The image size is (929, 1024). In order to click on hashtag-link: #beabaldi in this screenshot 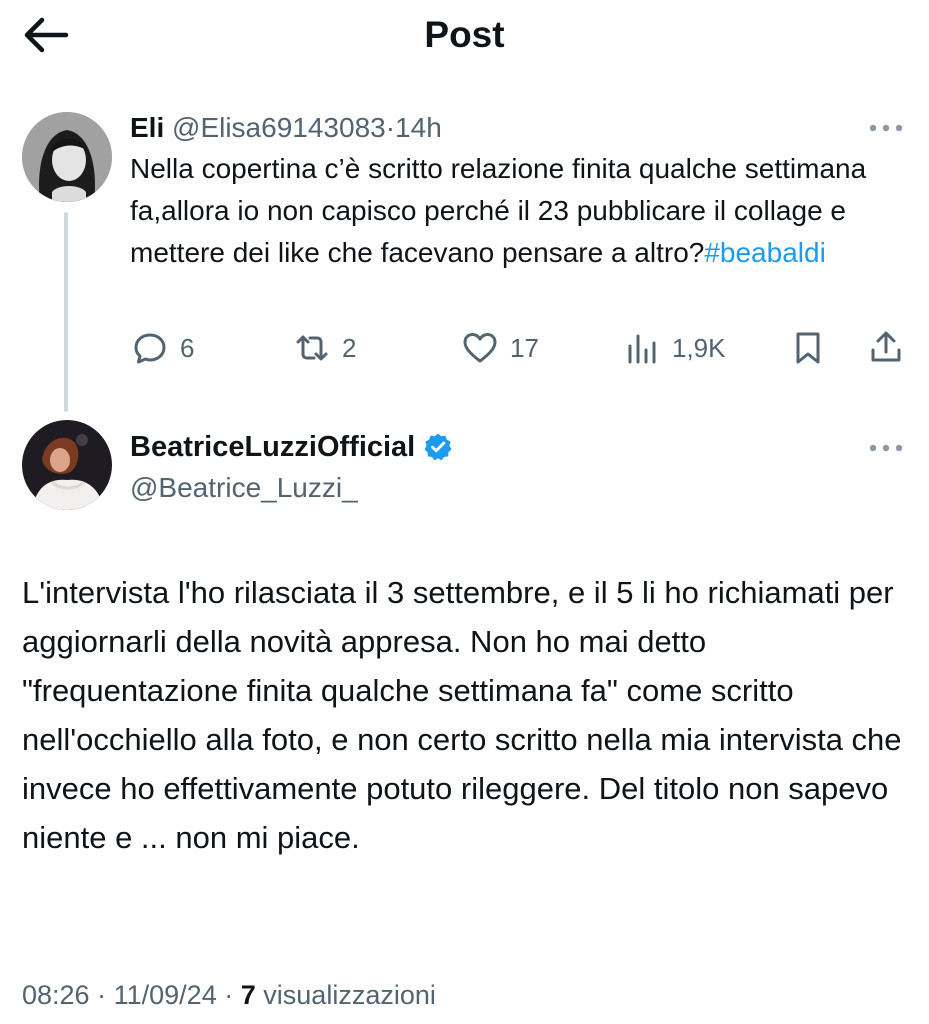, I will do `click(764, 252)`.